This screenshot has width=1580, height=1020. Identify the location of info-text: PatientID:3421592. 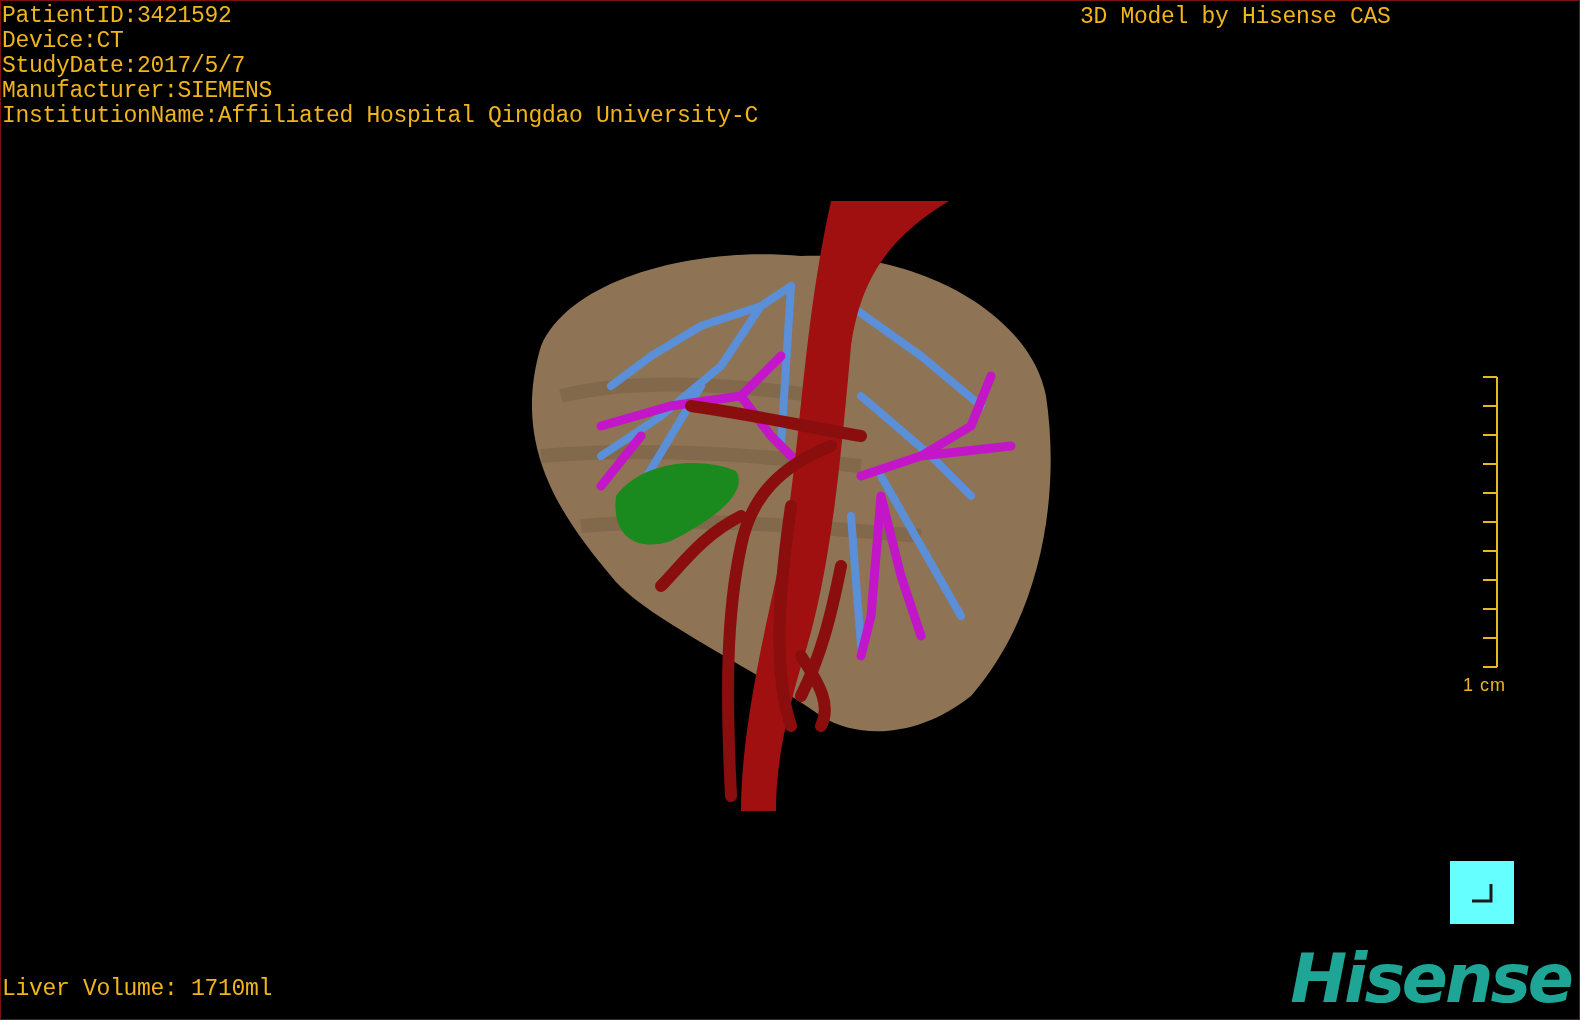
(117, 16).